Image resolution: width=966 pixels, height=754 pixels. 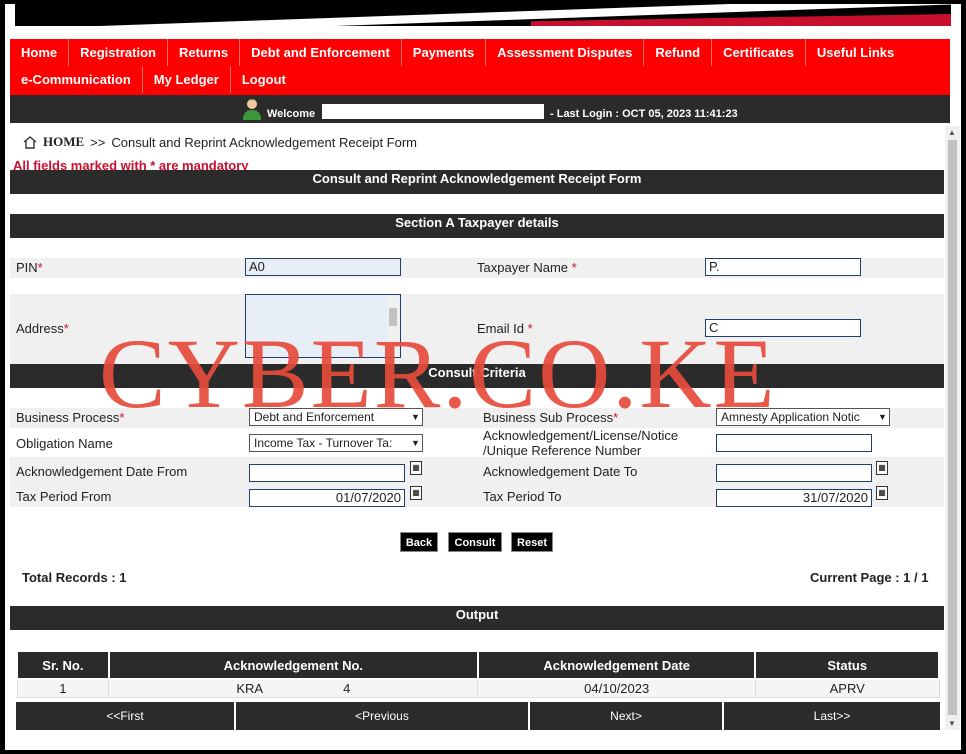 What do you see at coordinates (327, 473) in the screenshot?
I see `ack-date-from-field` at bounding box center [327, 473].